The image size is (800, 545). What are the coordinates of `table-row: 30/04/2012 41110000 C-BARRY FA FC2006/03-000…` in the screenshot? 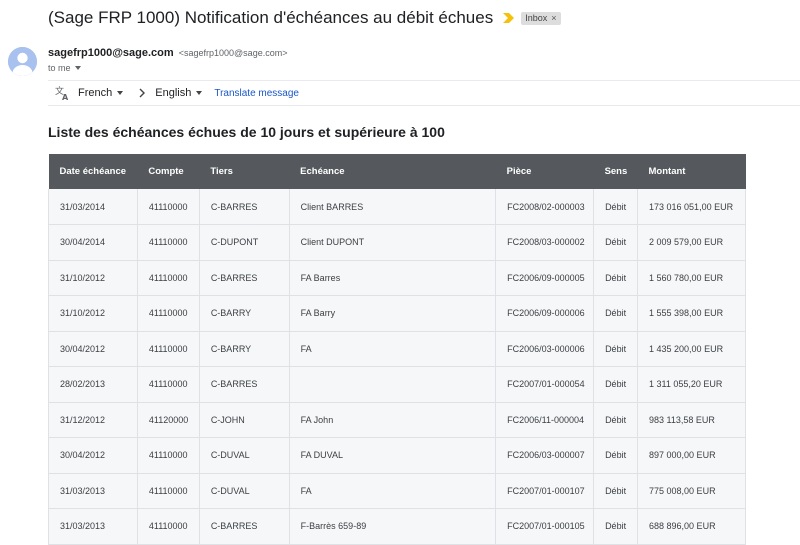 It's located at (397, 349).